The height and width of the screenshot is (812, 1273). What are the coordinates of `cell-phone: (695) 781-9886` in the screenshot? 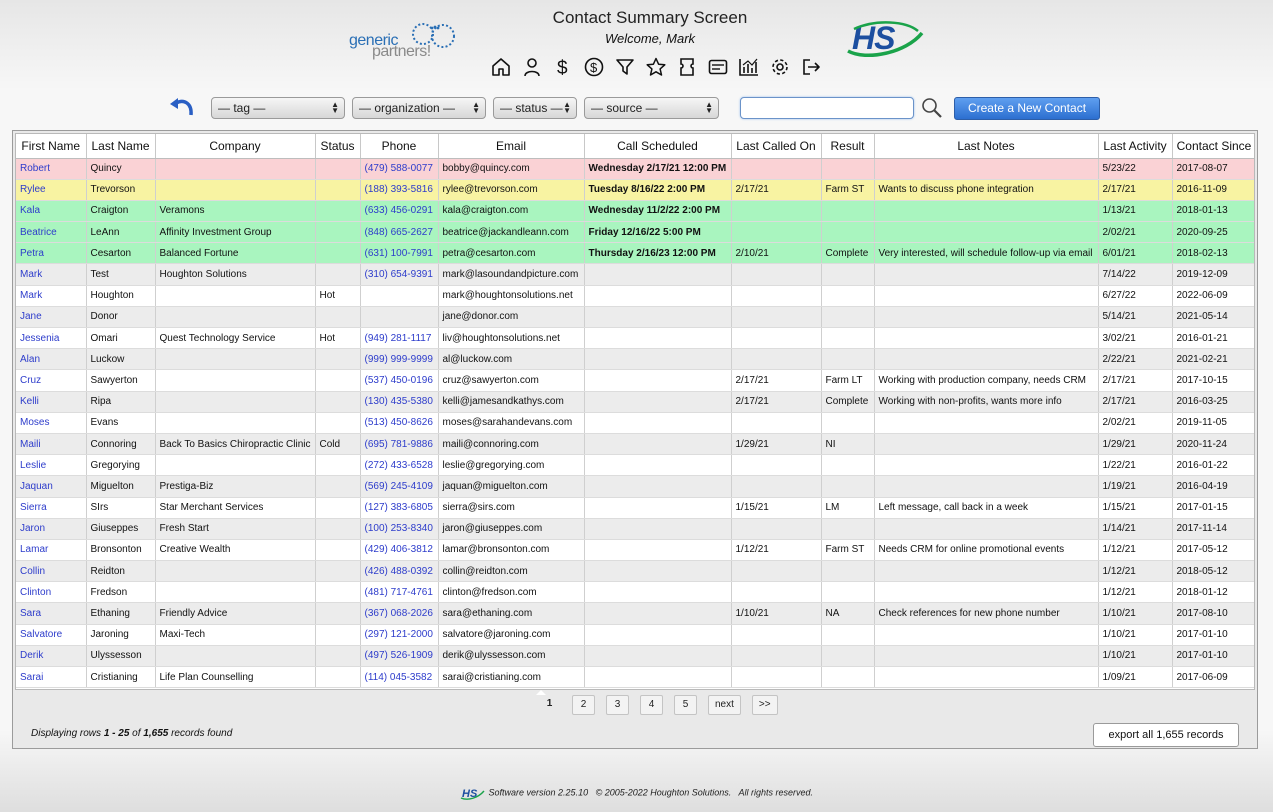 It's located at (399, 444).